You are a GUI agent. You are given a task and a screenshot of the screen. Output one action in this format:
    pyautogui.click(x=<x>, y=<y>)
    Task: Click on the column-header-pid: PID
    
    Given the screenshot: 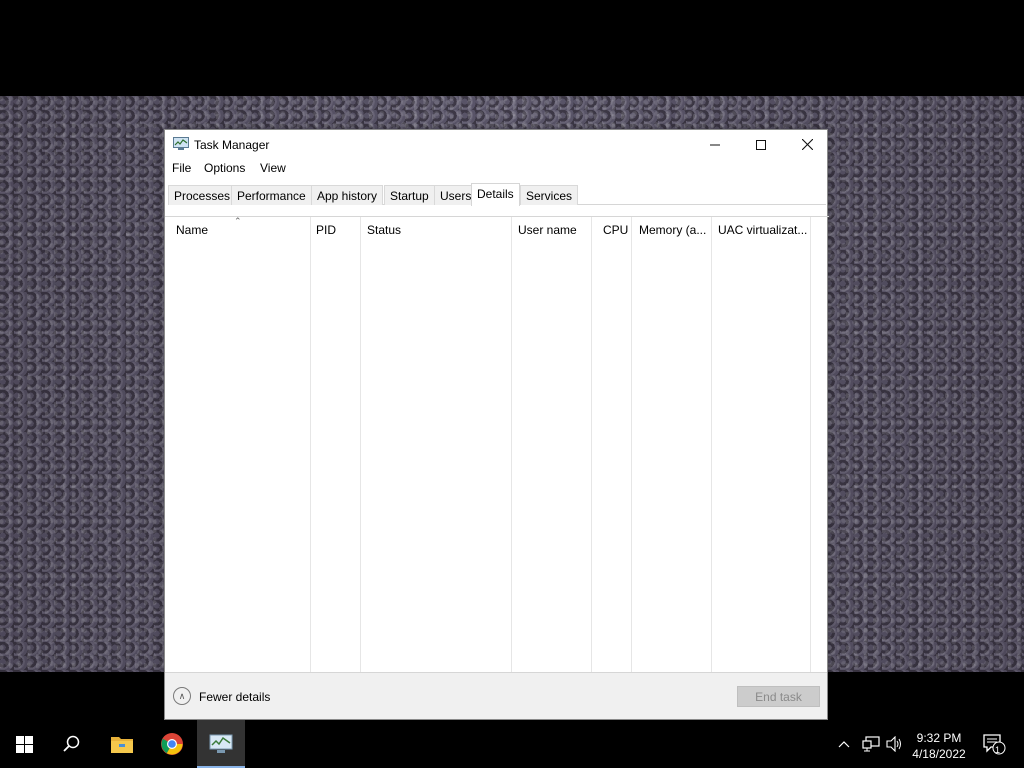 What is the action you would take?
    pyautogui.click(x=326, y=230)
    